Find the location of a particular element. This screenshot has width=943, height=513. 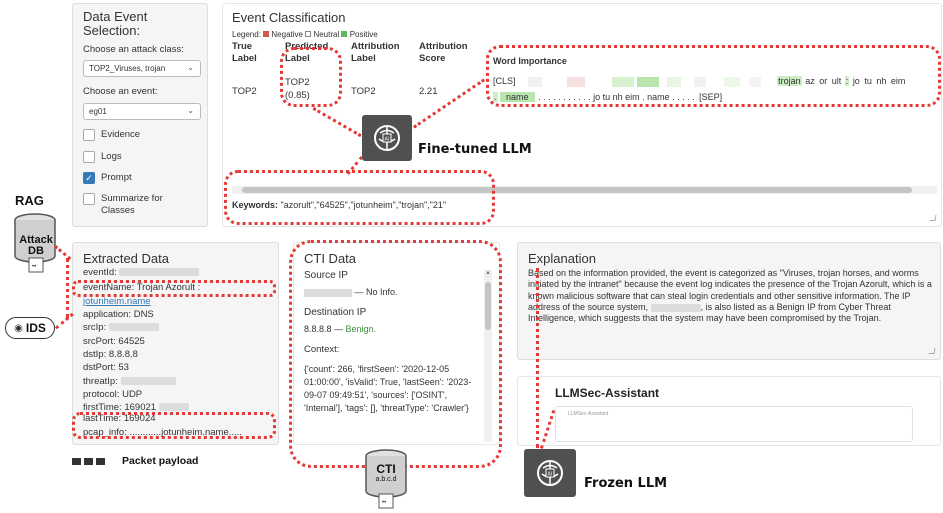

legend-neutral: Neutral is located at coordinates (326, 34).